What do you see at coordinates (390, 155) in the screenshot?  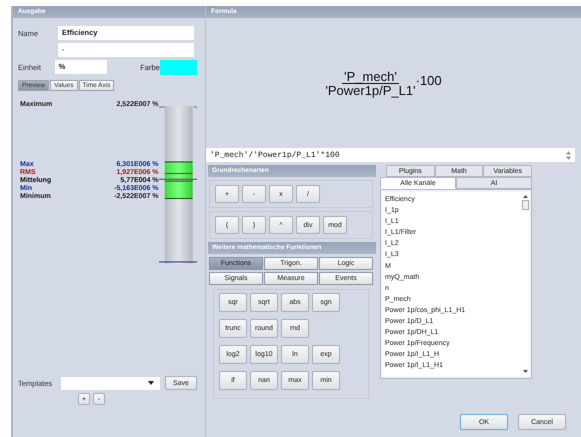 I see `formula-input: 'P_mech'/'Power1p/P_L1'*100` at bounding box center [390, 155].